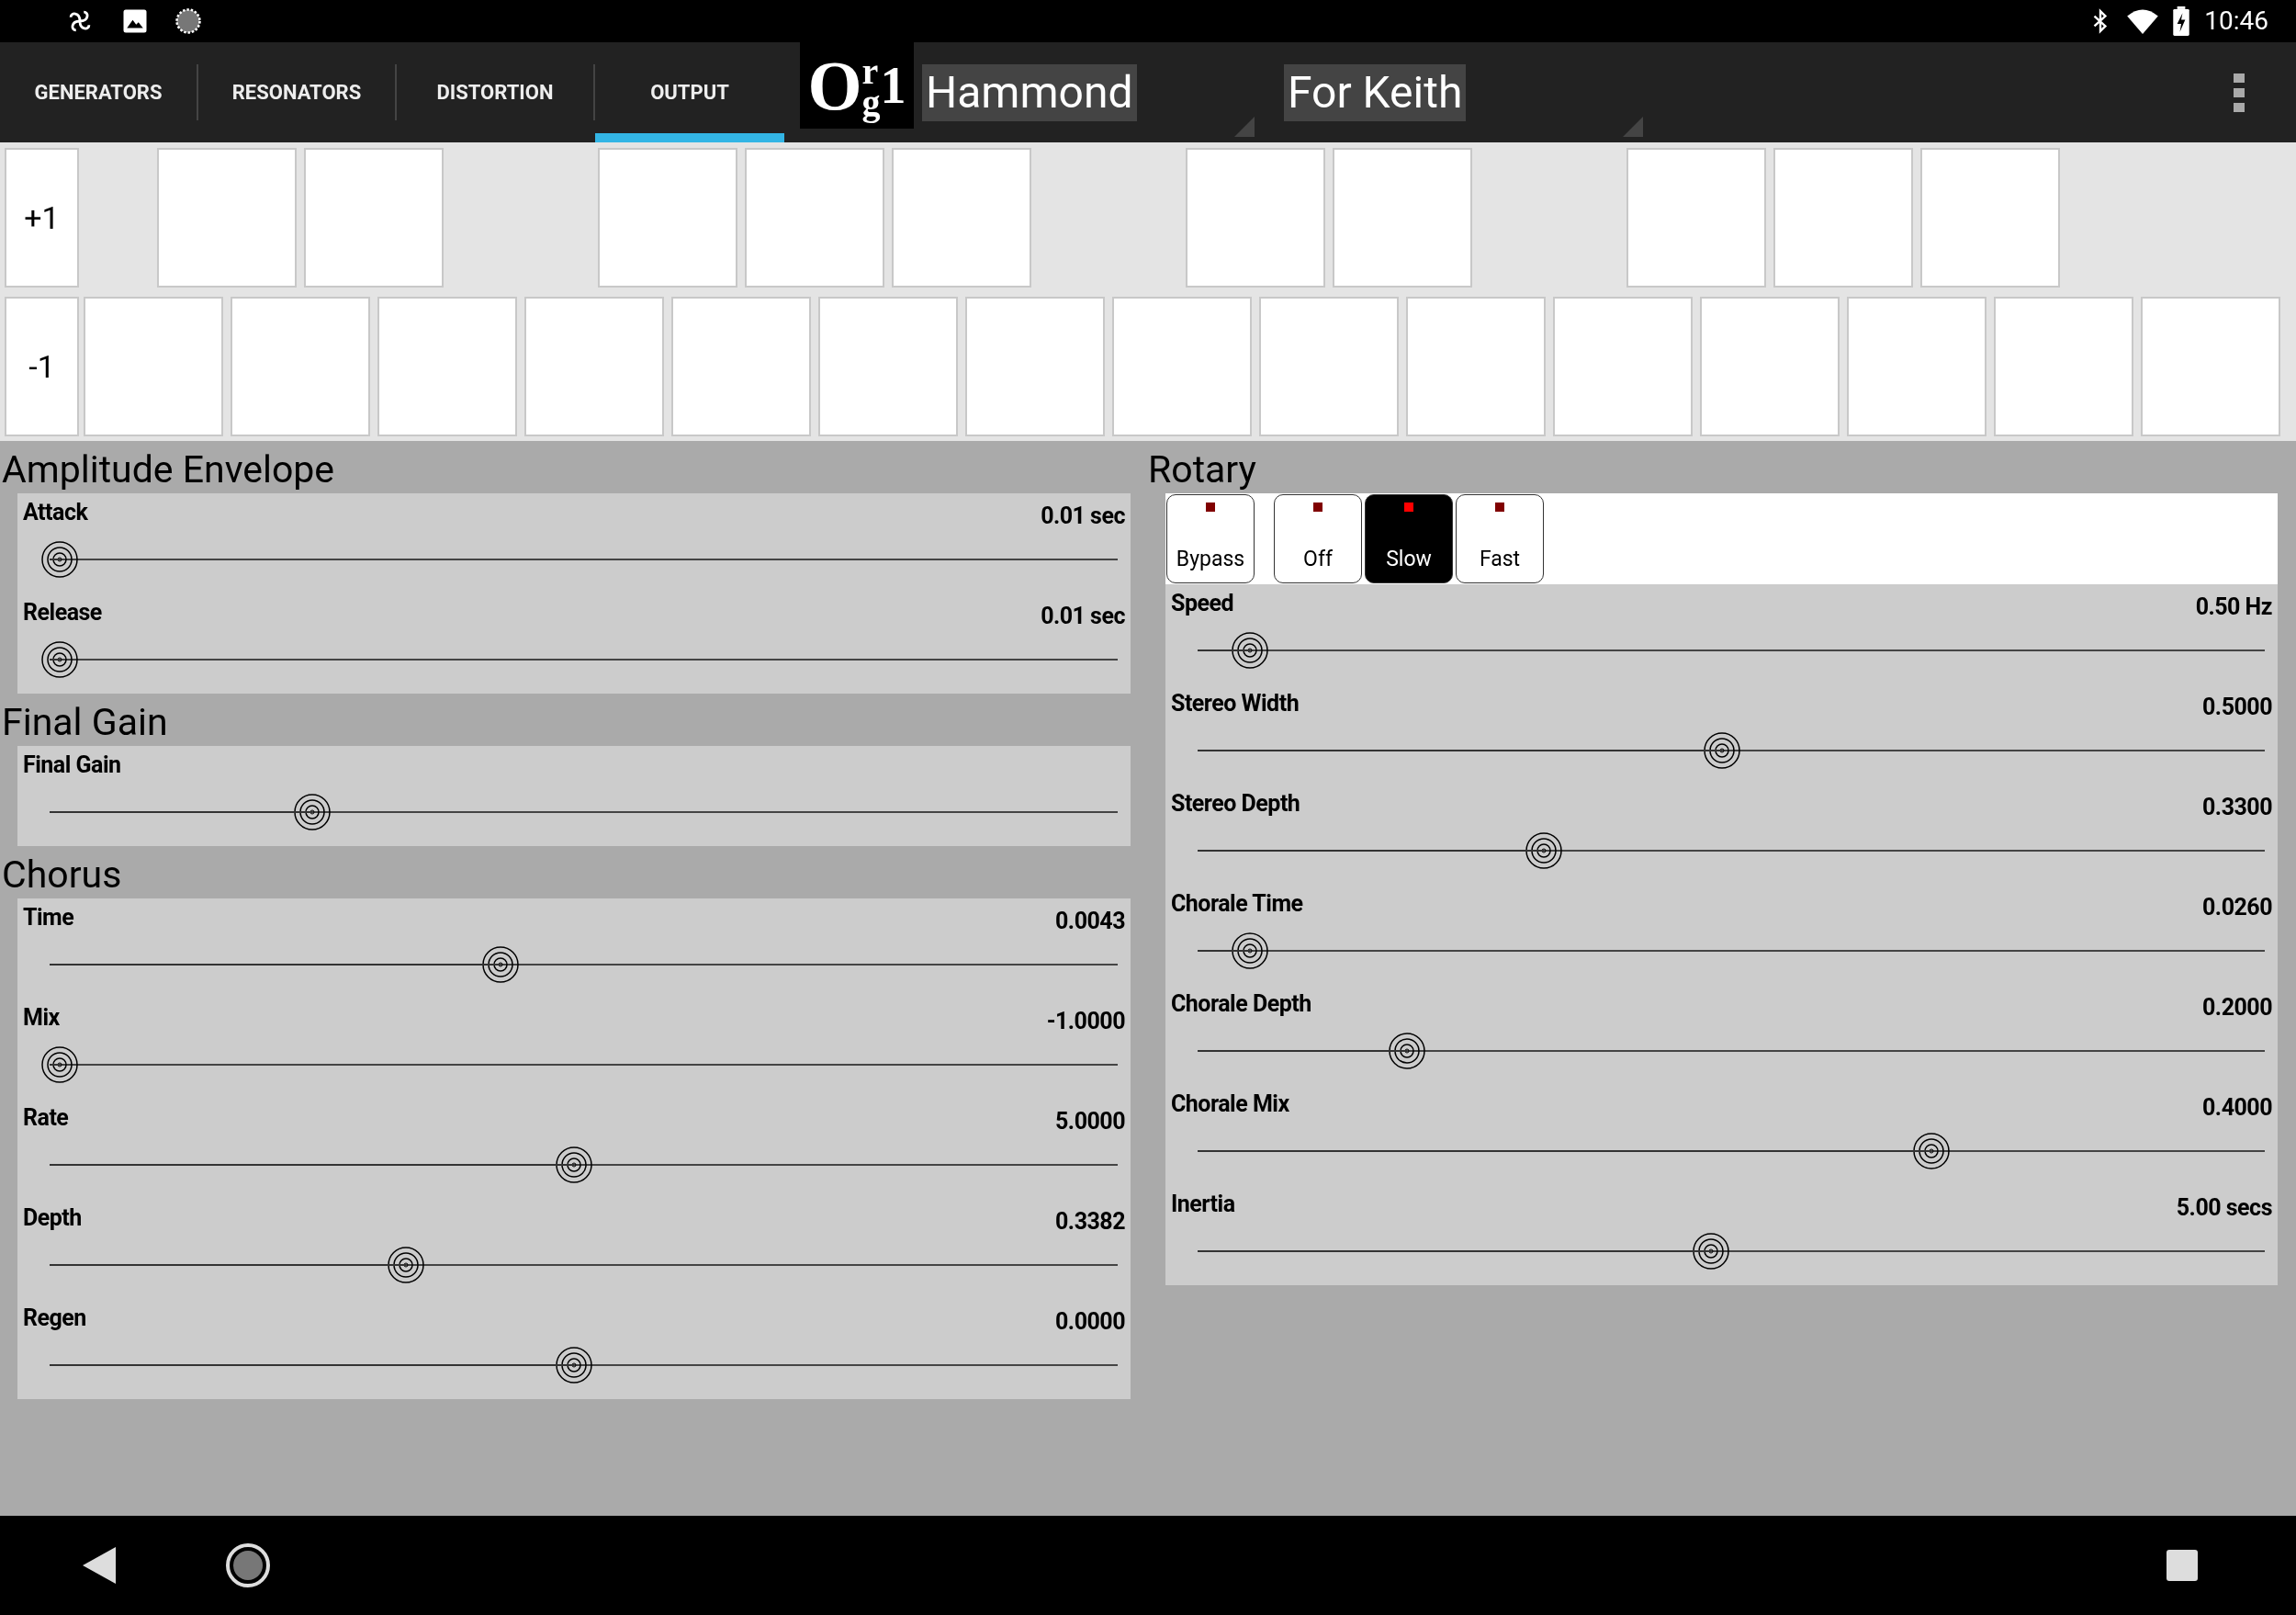  Describe the element at coordinates (248, 1565) in the screenshot. I see `home-icon` at that location.